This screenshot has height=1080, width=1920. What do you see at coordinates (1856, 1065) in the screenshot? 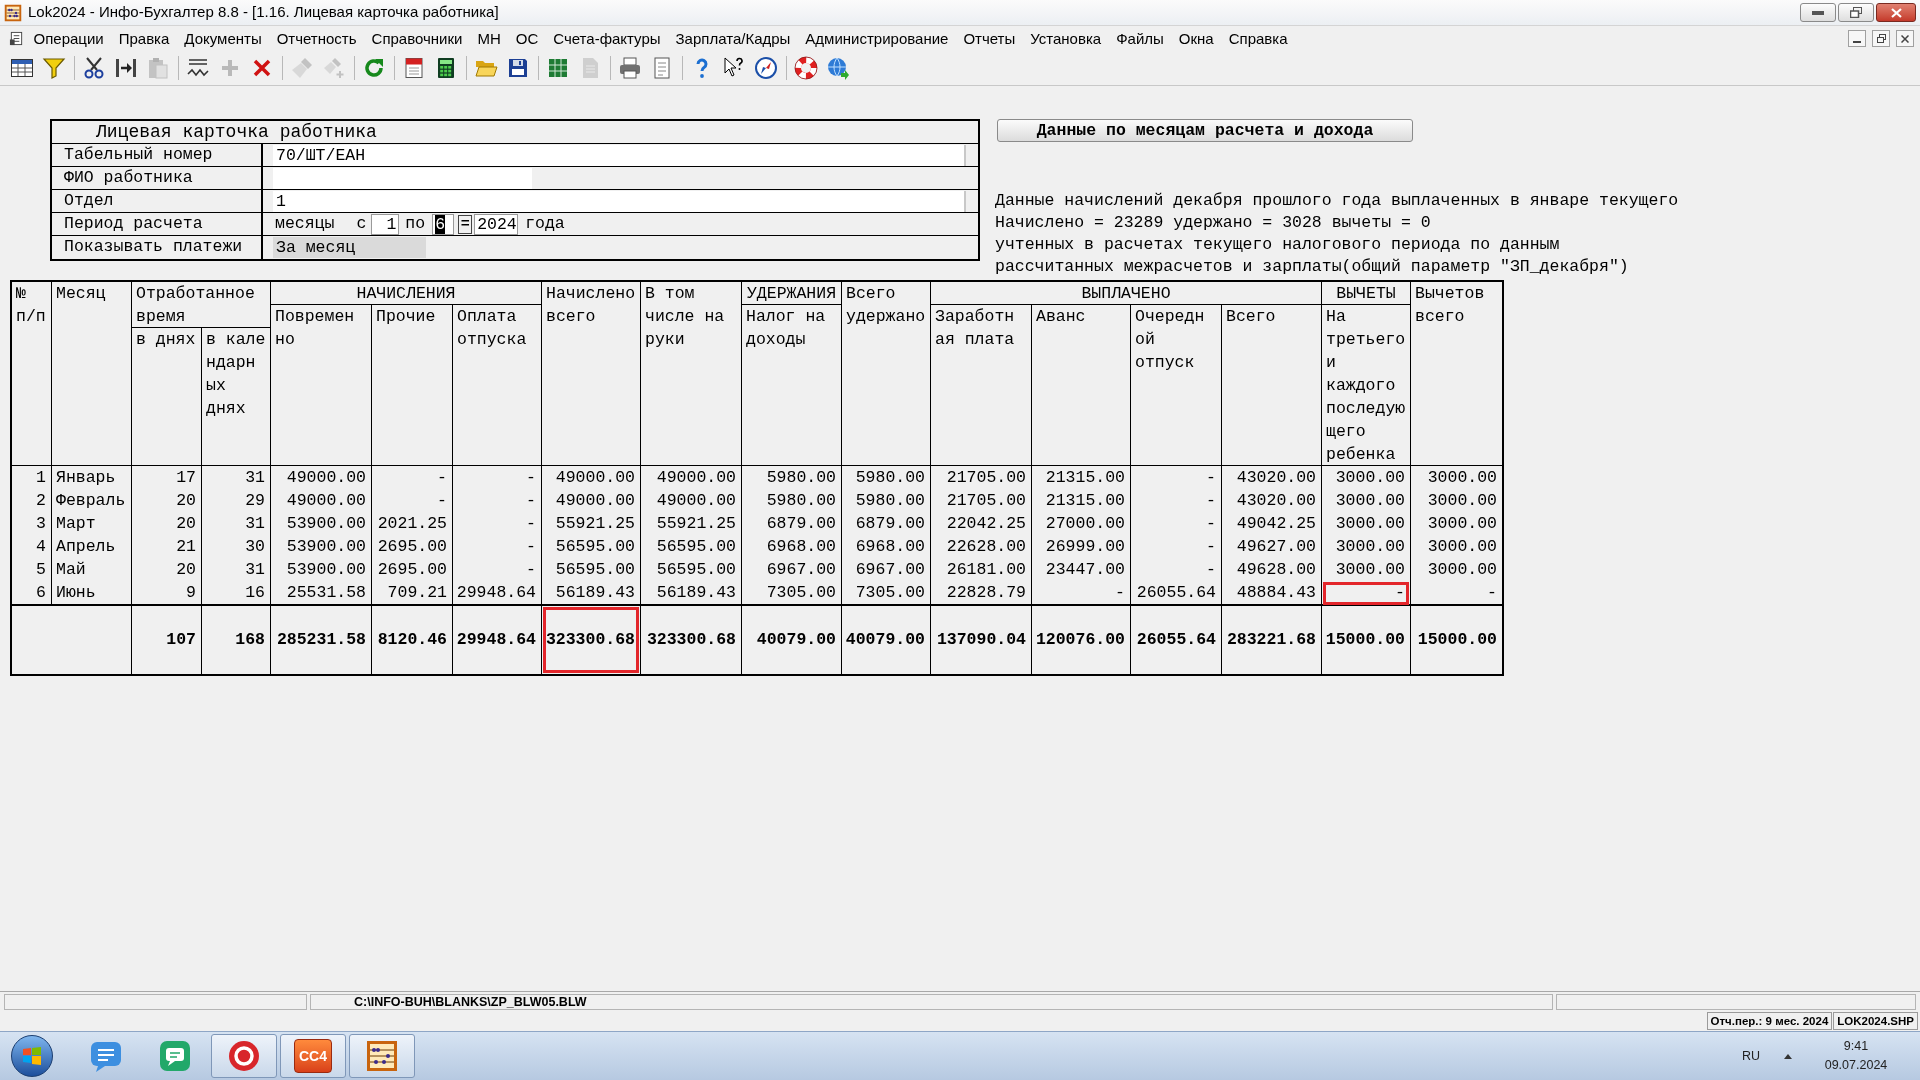
I see `clock-date: 09.07.2024` at bounding box center [1856, 1065].